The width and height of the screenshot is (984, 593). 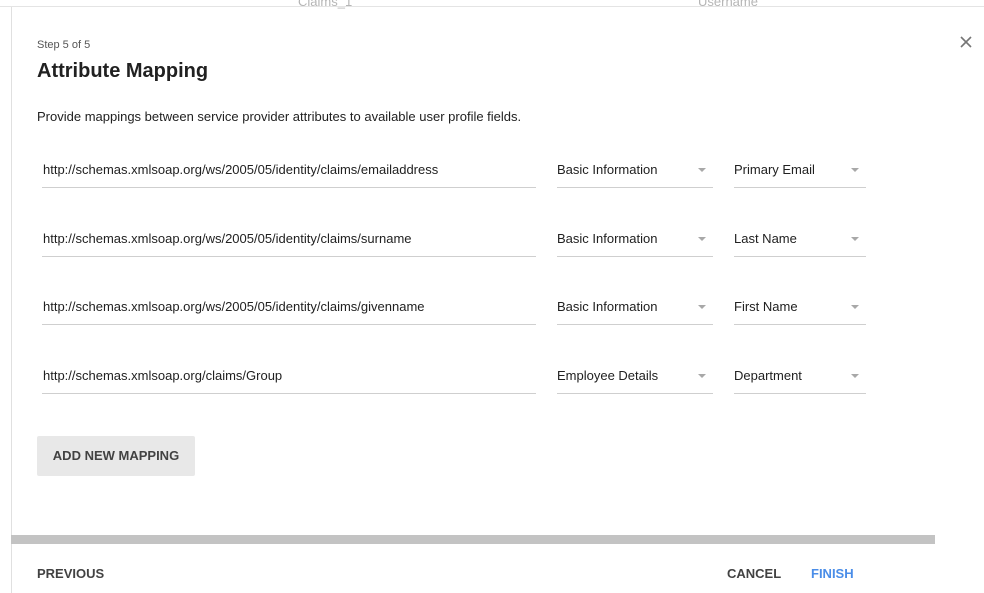 I want to click on profile-field-select-value: Last Name, so click(x=765, y=238).